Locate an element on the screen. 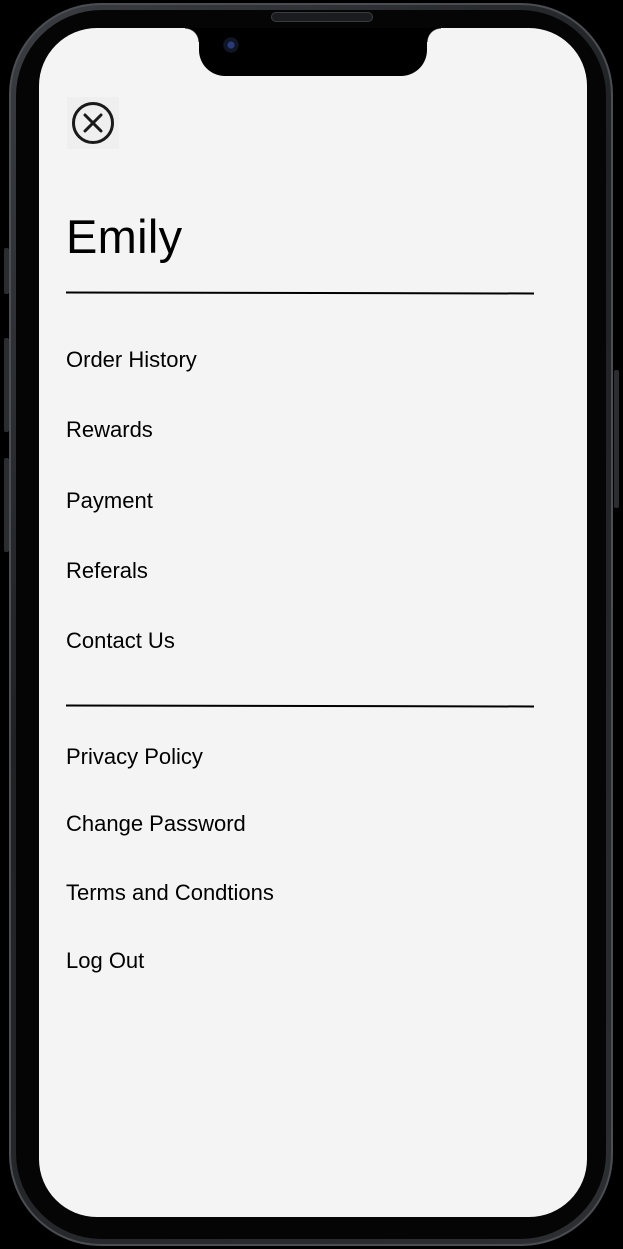 The height and width of the screenshot is (1249, 623). notch is located at coordinates (313, 52).